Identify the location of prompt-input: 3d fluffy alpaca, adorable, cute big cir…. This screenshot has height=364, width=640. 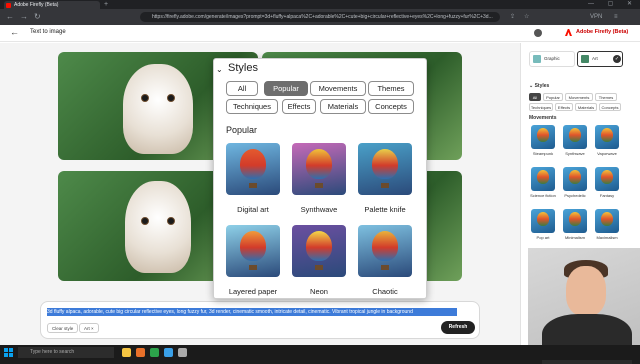
(252, 312).